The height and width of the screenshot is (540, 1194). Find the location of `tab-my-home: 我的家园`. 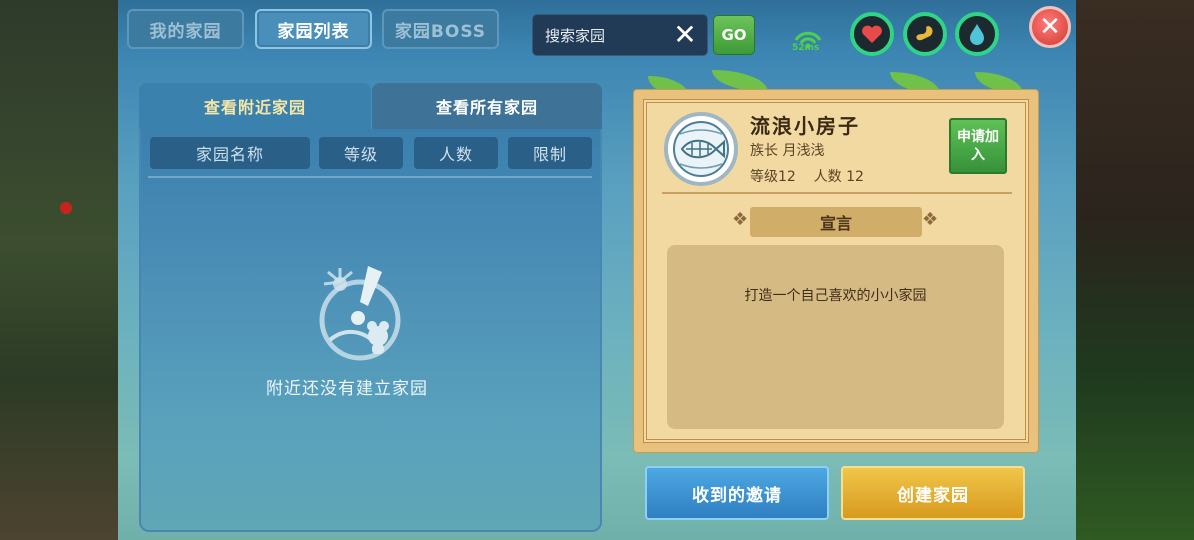

tab-my-home: 我的家园 is located at coordinates (185, 29).